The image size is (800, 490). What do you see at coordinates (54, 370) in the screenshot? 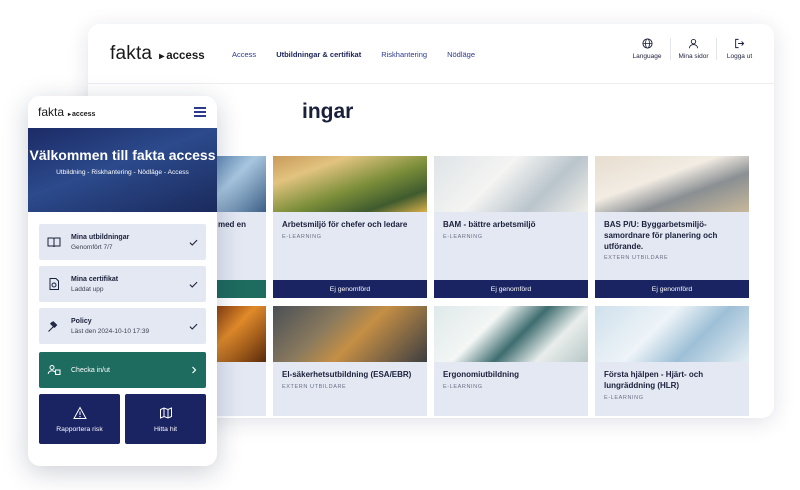
I see `people-icon` at bounding box center [54, 370].